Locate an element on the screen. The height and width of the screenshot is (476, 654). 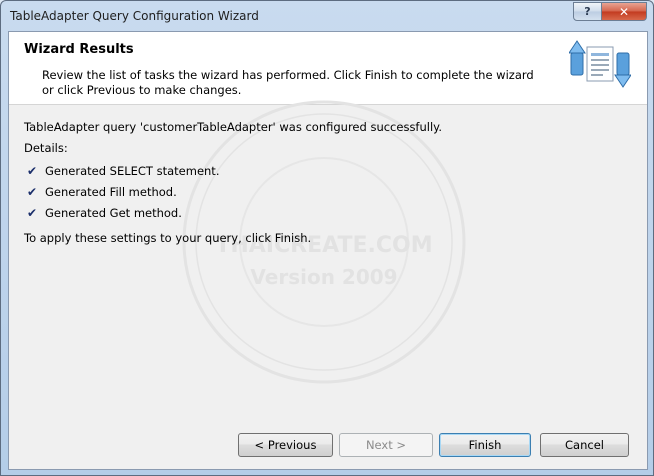
window-title: TableAdapter Query Configuration Wizard is located at coordinates (134, 16).